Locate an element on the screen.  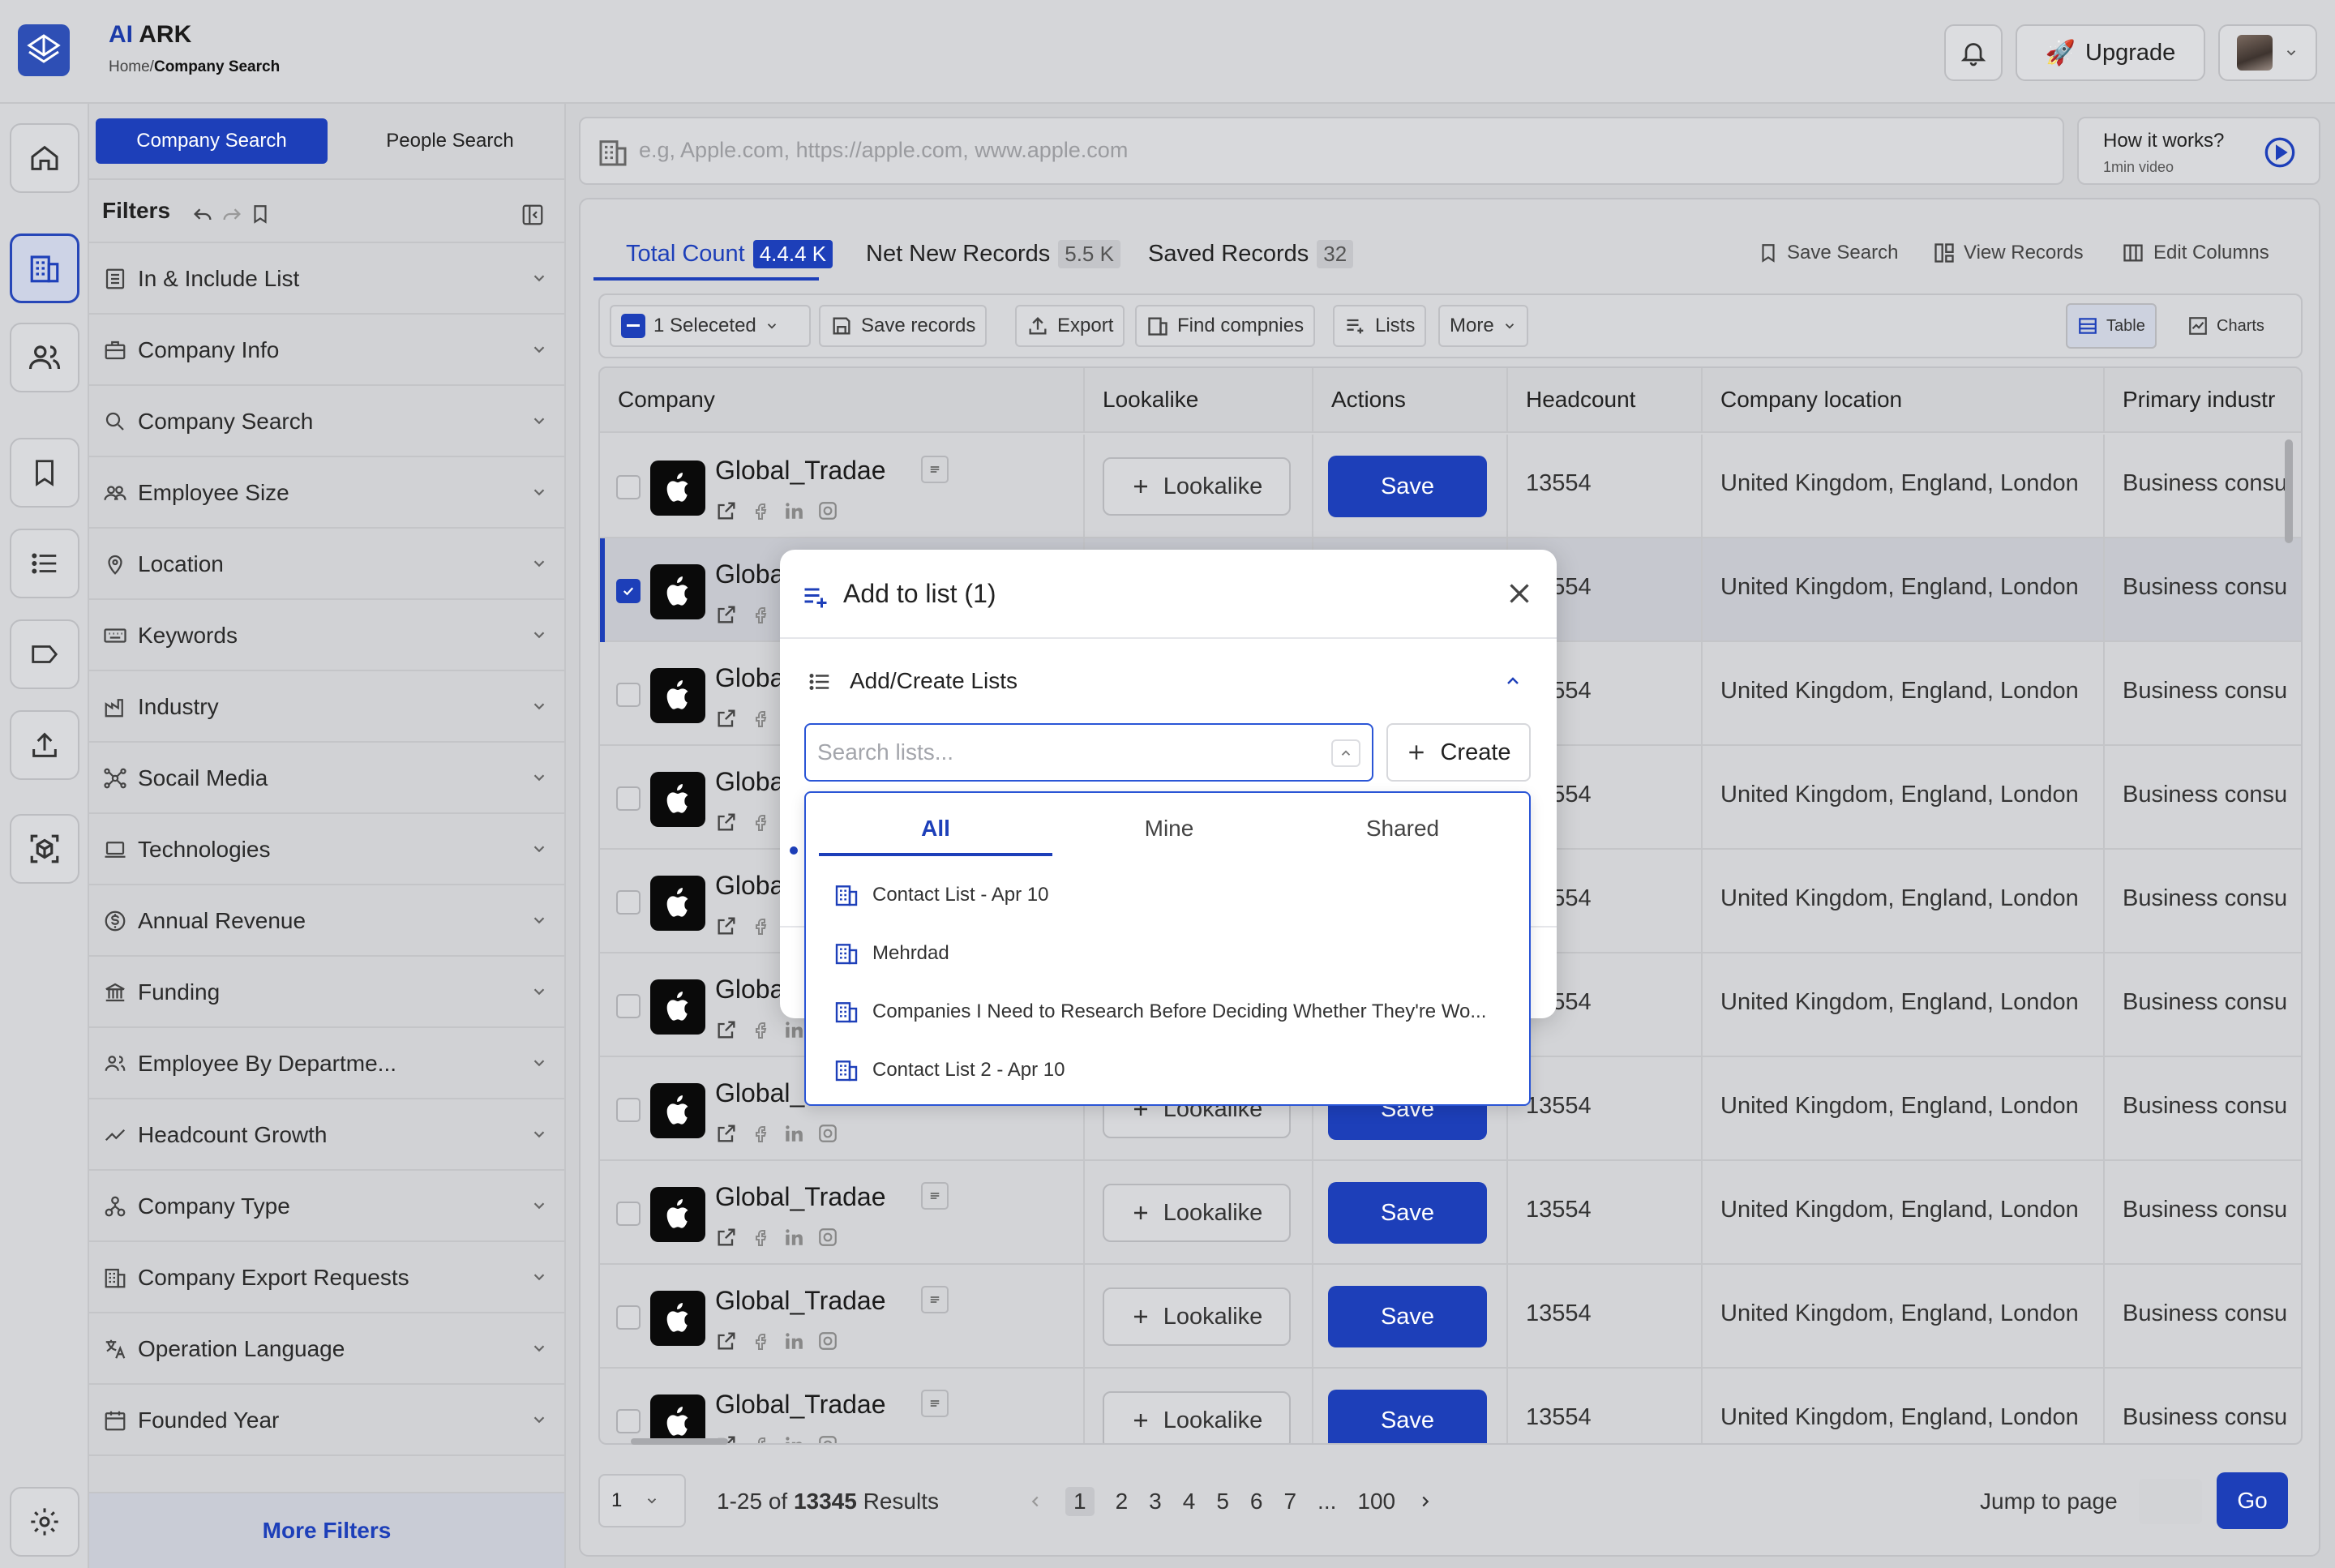
filter-company-export-requests: Company Export Requests is located at coordinates (326, 1277).